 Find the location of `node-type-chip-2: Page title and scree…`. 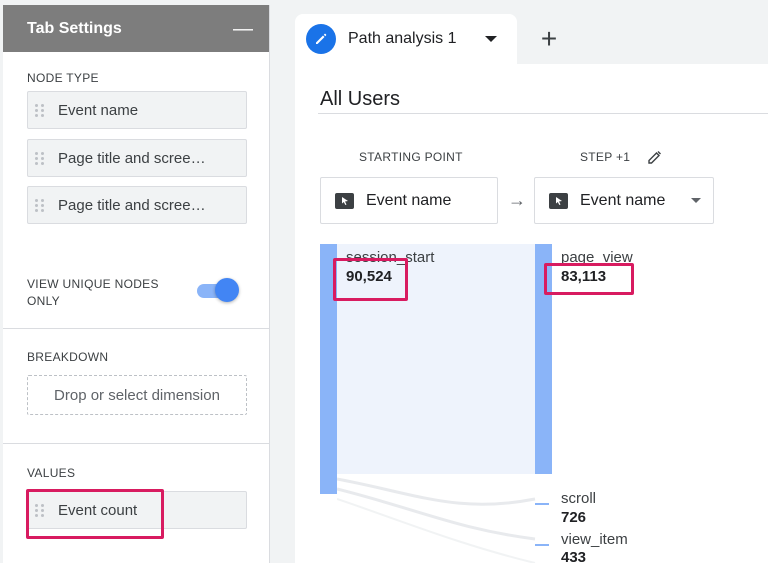

node-type-chip-2: Page title and scree… is located at coordinates (137, 158).